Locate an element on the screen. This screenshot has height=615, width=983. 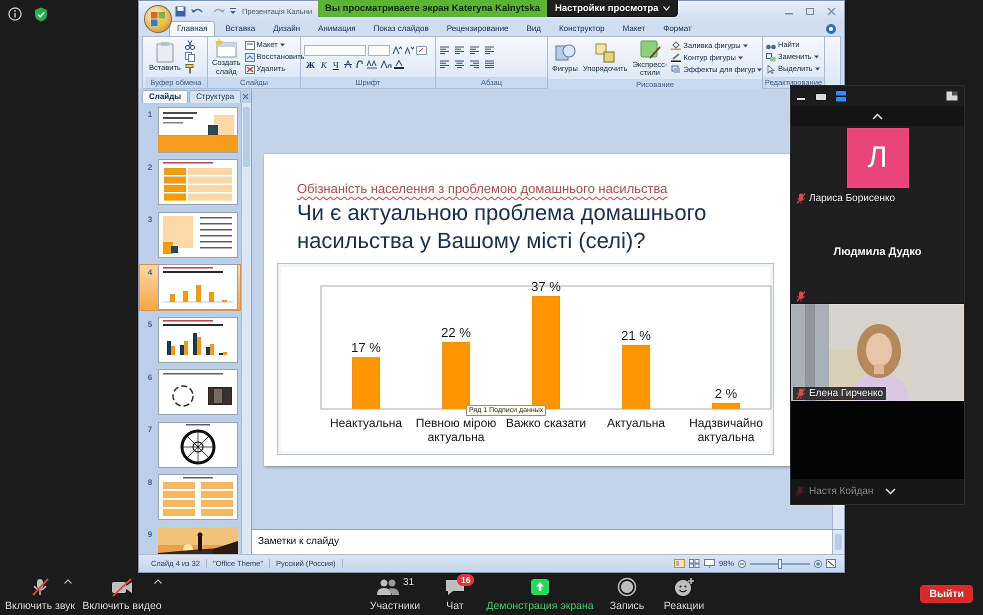
replace-icon is located at coordinates (771, 57).